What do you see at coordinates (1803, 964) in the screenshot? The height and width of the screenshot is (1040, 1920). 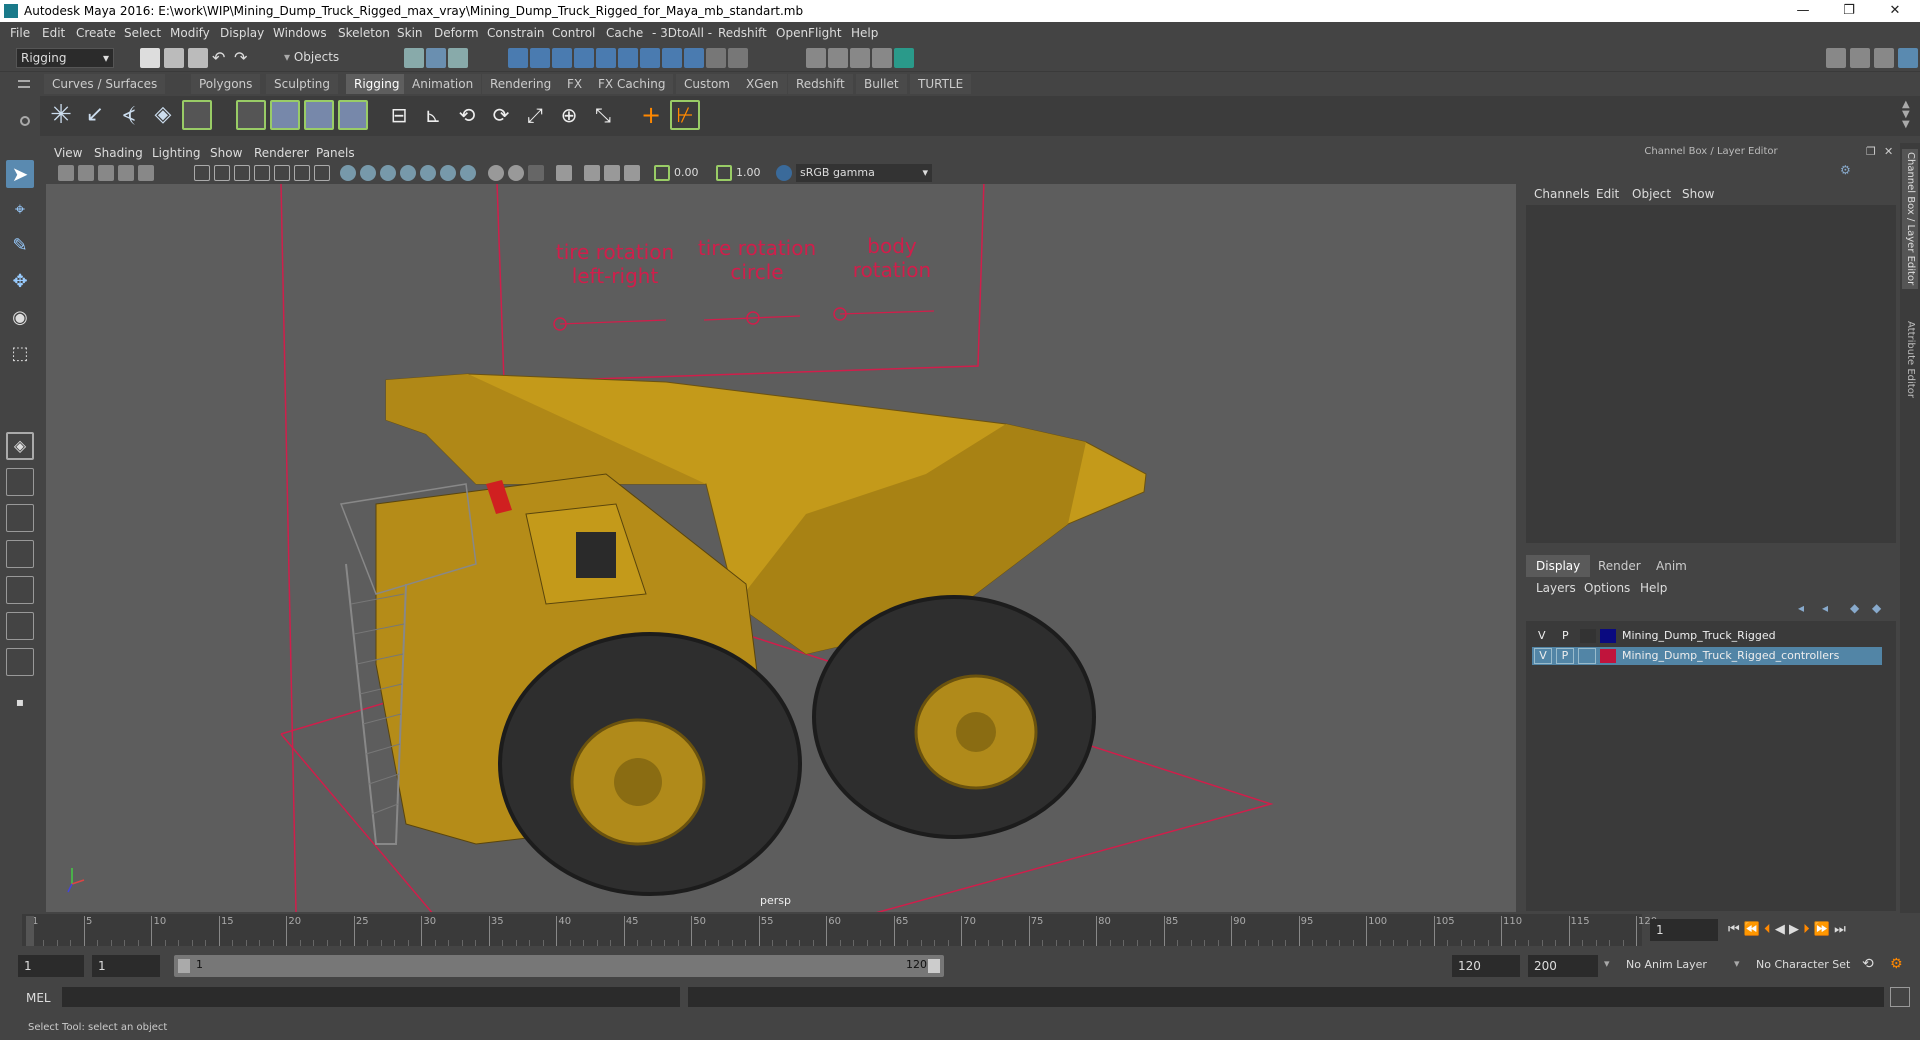 I see `character-set-selector: No Character Set` at bounding box center [1803, 964].